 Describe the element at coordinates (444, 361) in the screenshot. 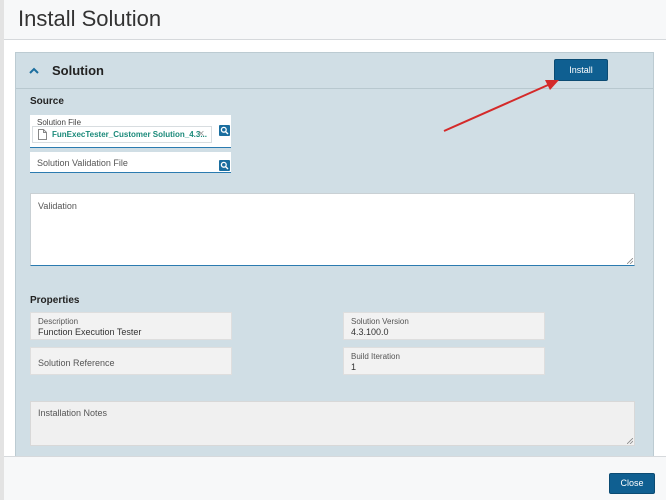

I see `build-iteration-field: Build Iteration 1` at that location.